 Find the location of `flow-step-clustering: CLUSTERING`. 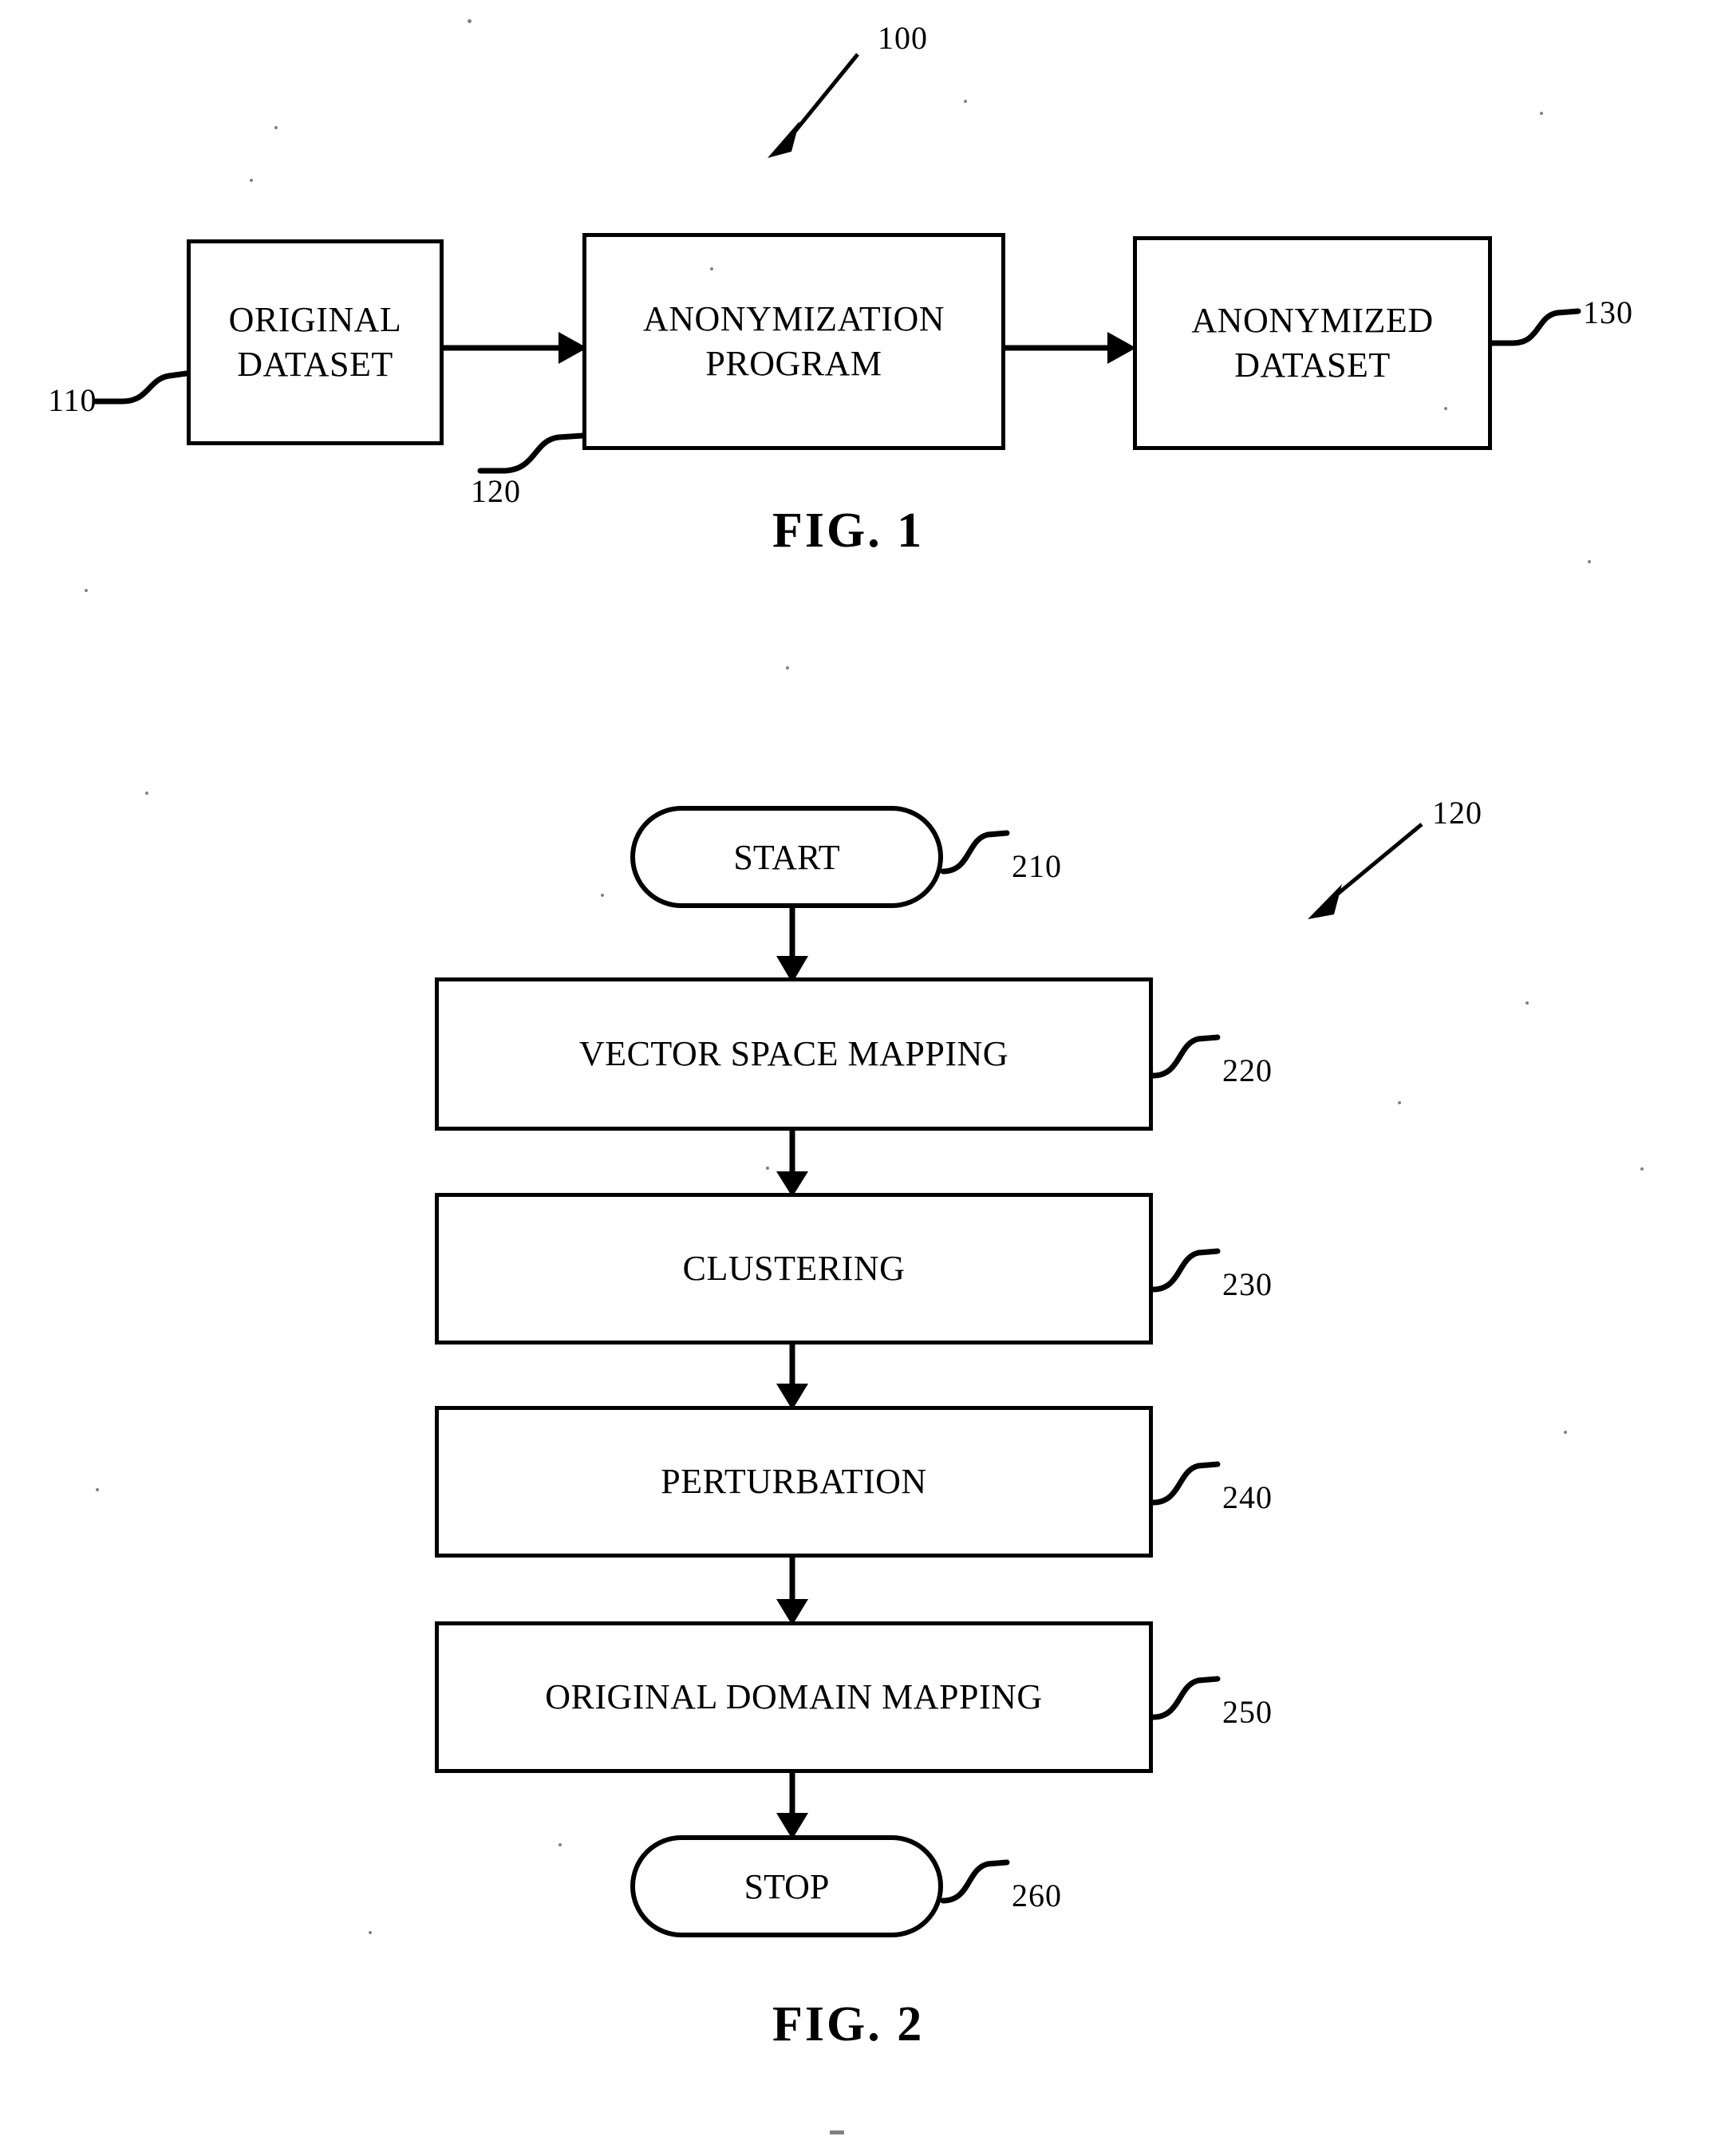

flow-step-clustering: CLUSTERING is located at coordinates (794, 1269).